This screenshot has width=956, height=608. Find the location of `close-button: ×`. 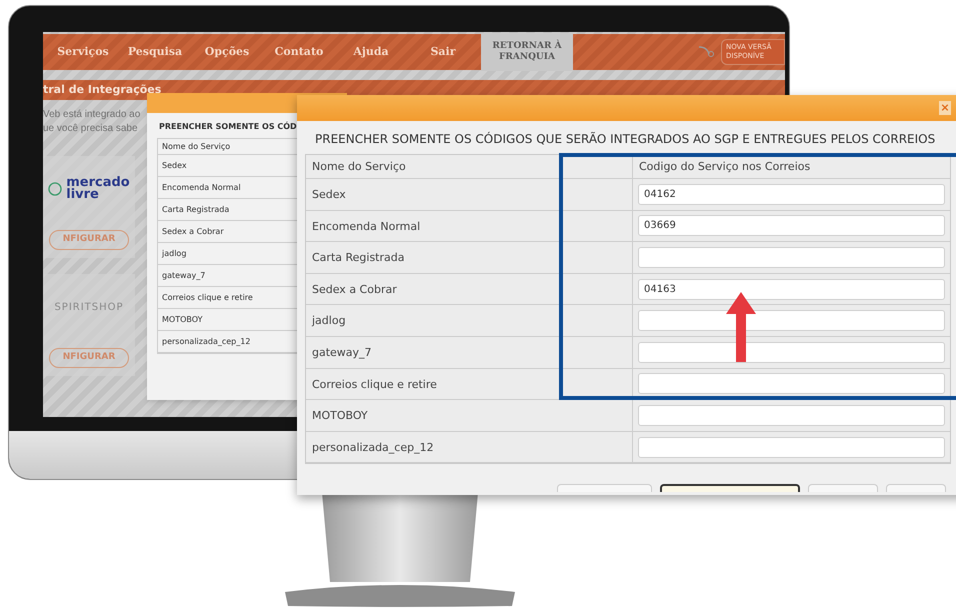

close-button: × is located at coordinates (945, 108).